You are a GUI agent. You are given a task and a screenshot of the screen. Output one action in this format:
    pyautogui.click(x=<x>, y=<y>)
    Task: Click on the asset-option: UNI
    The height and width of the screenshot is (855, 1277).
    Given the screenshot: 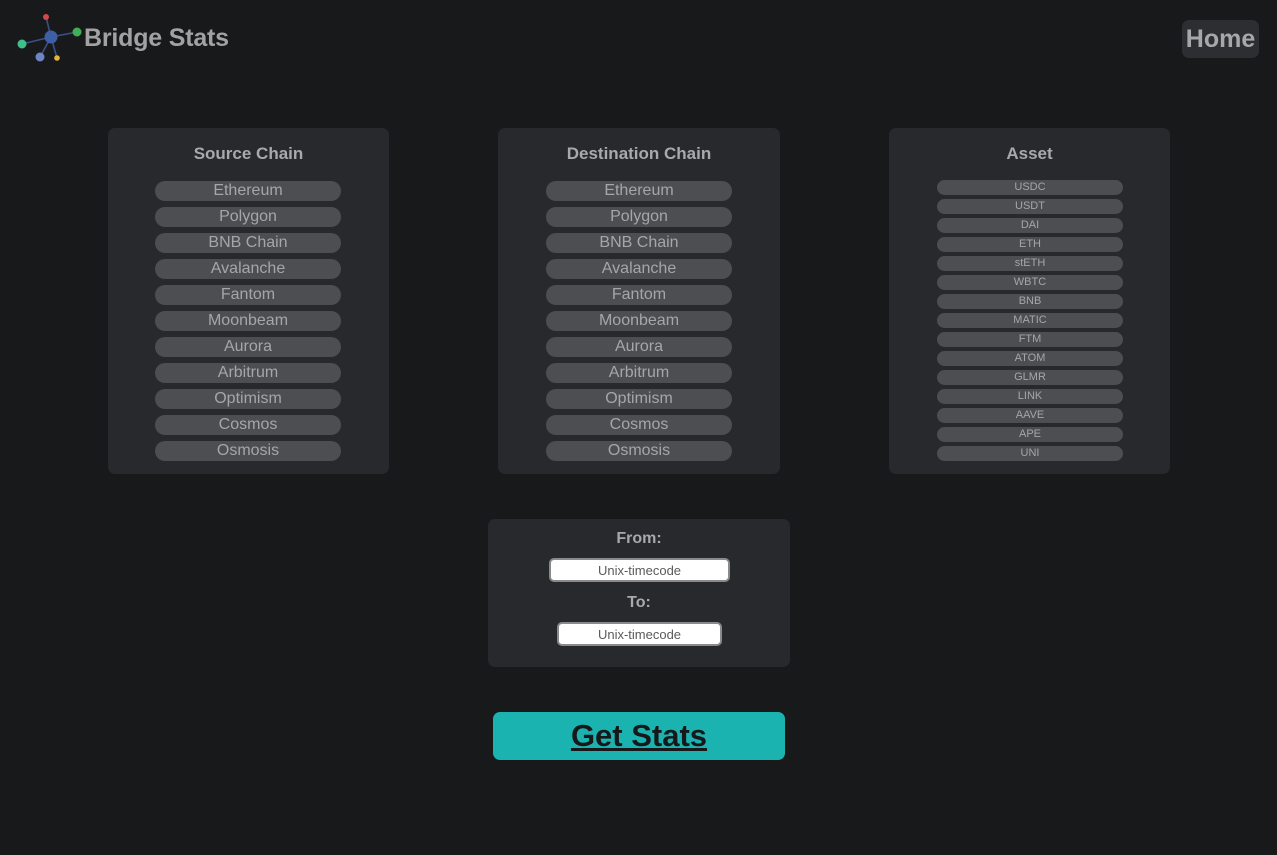 What is the action you would take?
    pyautogui.click(x=1030, y=453)
    